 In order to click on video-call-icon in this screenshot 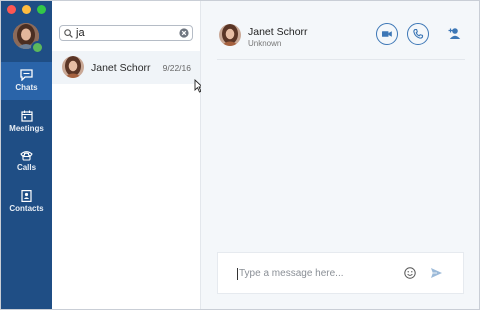, I will do `click(387, 34)`.